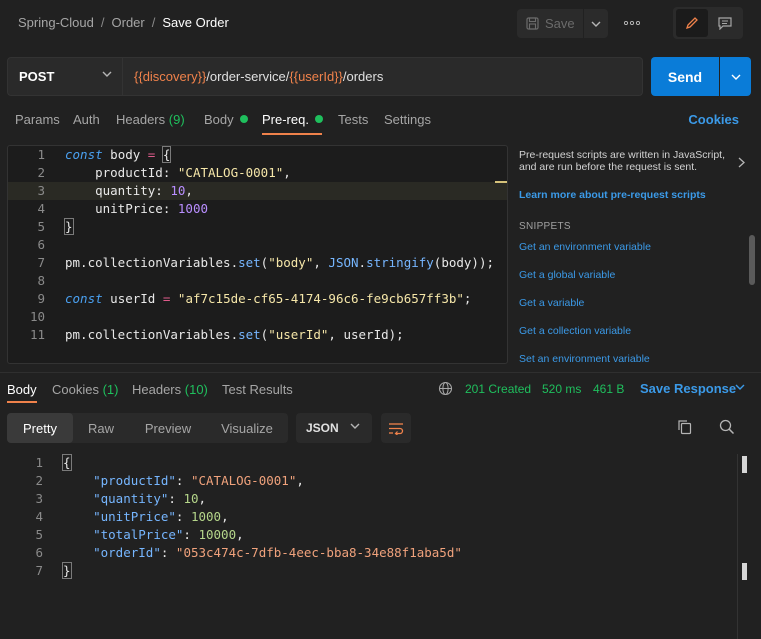  Describe the element at coordinates (727, 427) in the screenshot. I see `search-icon` at that location.